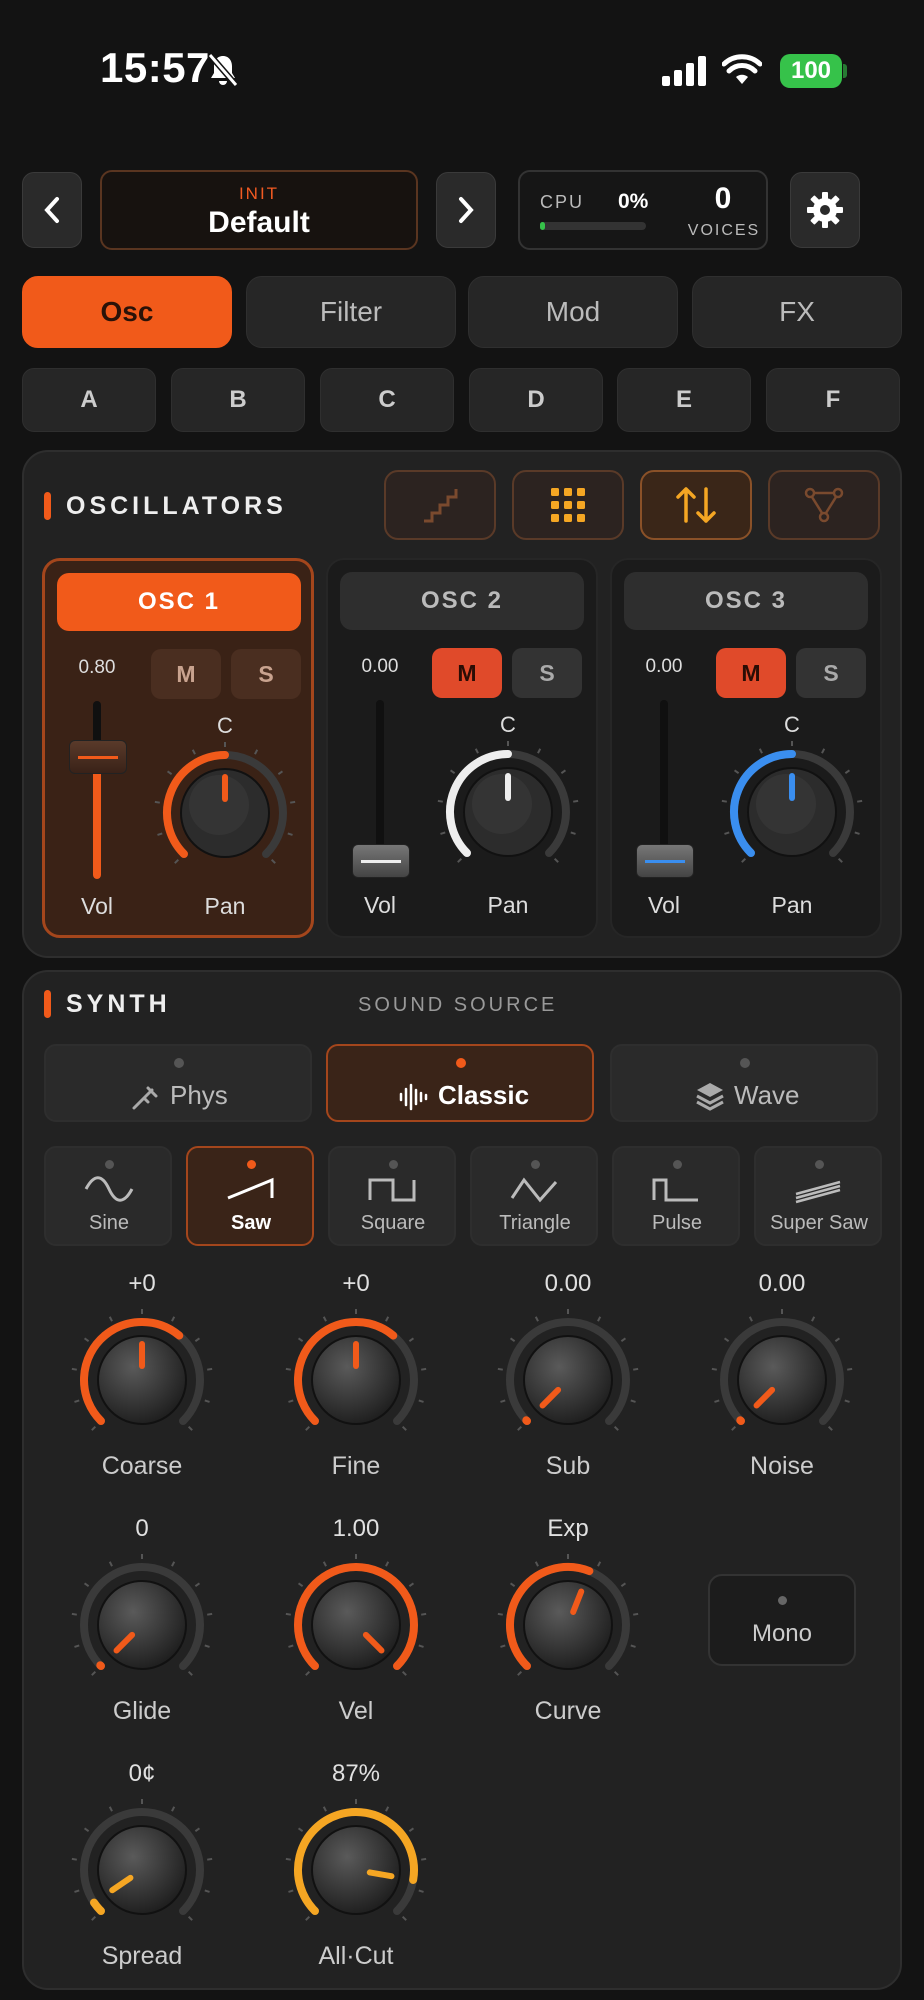  What do you see at coordinates (356, 1528) in the screenshot?
I see `vel-value: 1.00` at bounding box center [356, 1528].